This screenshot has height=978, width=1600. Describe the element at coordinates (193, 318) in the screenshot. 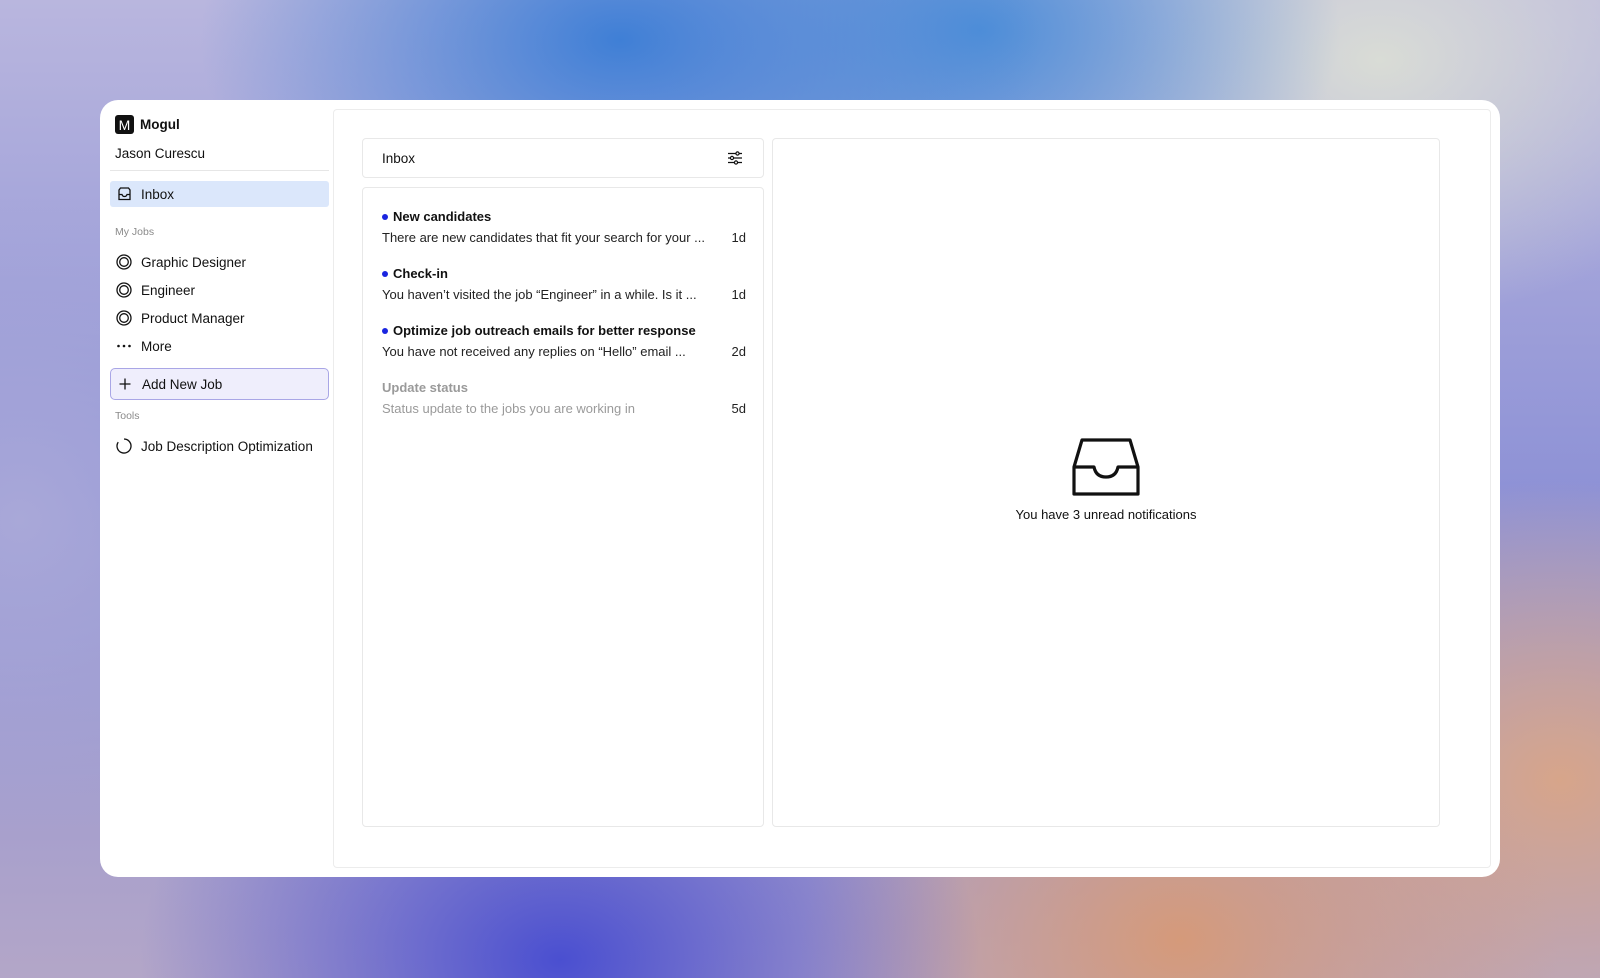

I see `sidebar-item-label: Product Manager` at that location.